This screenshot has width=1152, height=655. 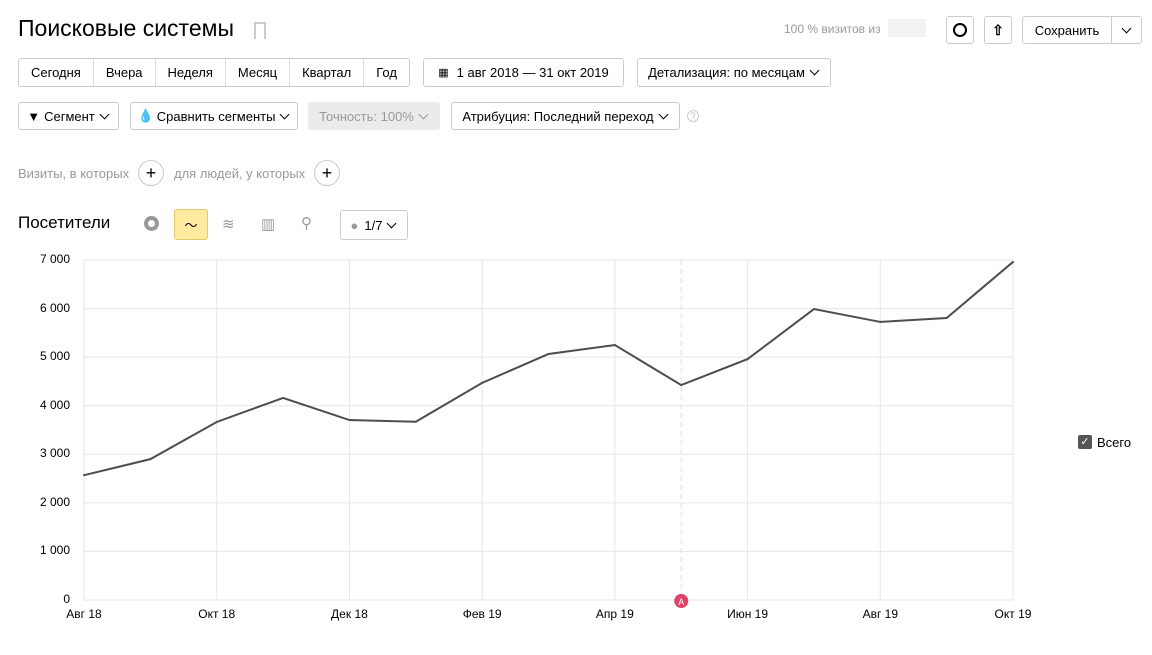 I want to click on x-tick-label: Авг 19, so click(x=880, y=614).